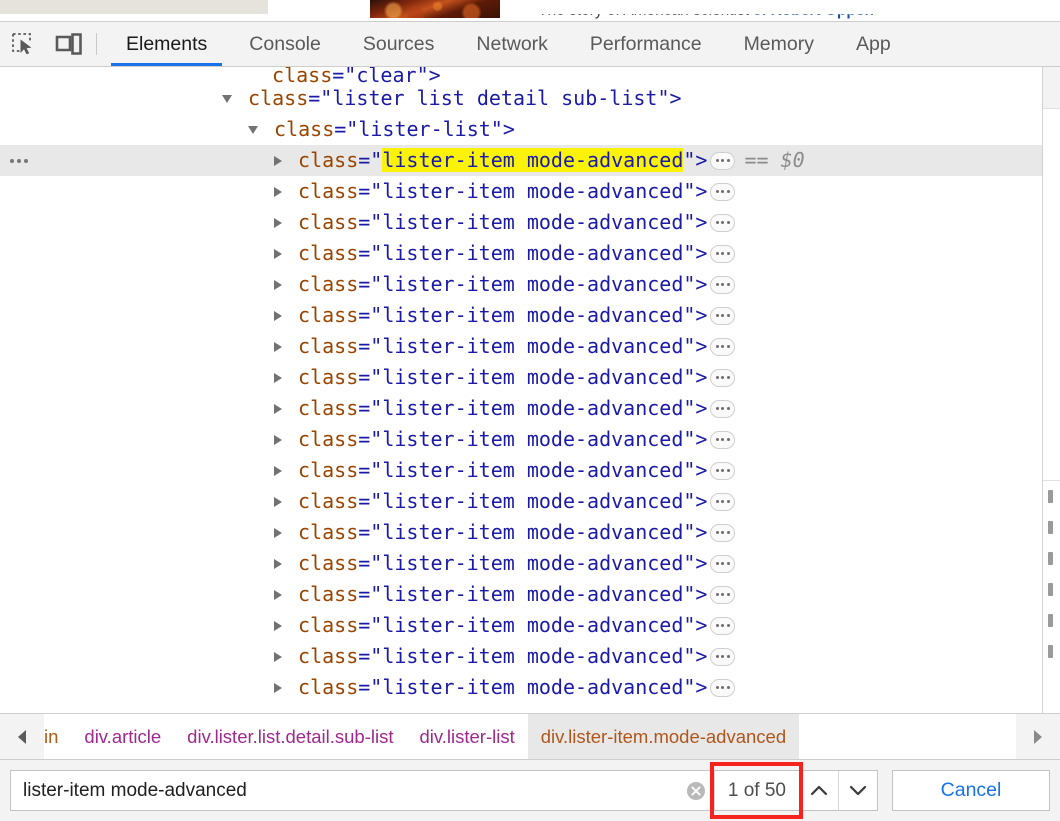 The height and width of the screenshot is (821, 1060). What do you see at coordinates (857, 790) in the screenshot?
I see `chevron-down-icon` at bounding box center [857, 790].